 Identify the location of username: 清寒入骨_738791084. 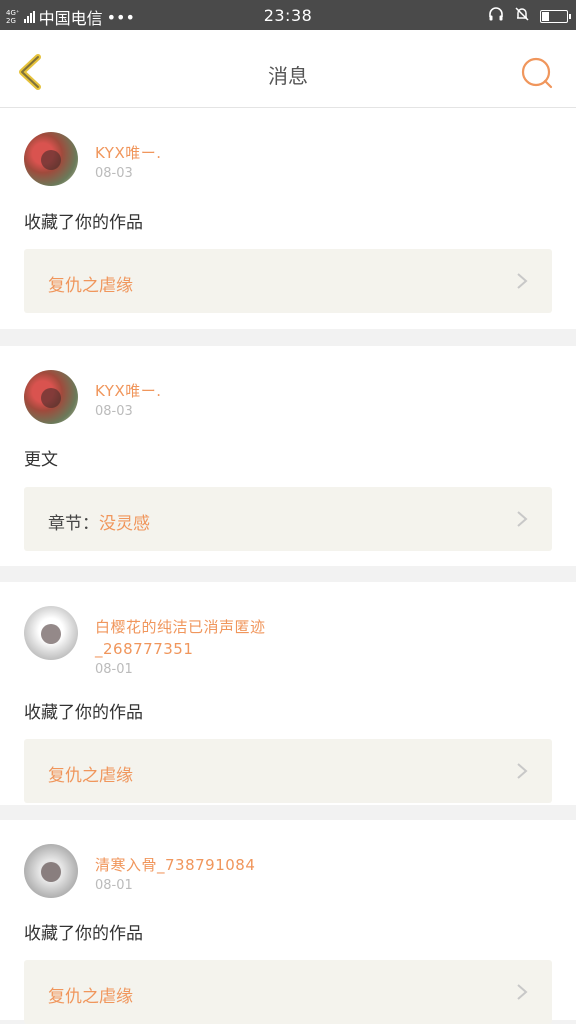
(175, 865).